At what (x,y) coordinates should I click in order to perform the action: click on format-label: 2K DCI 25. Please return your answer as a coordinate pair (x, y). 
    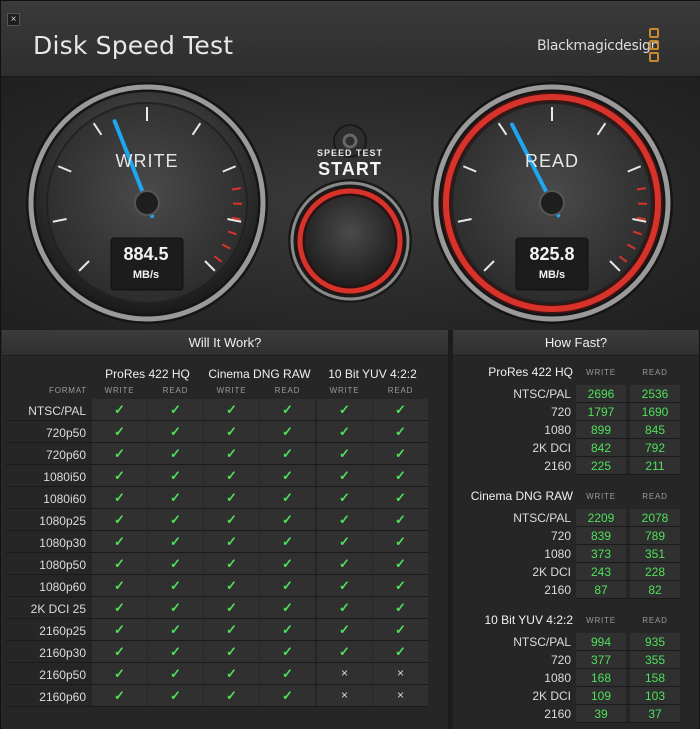
    Looking at the image, I should click on (58, 609).